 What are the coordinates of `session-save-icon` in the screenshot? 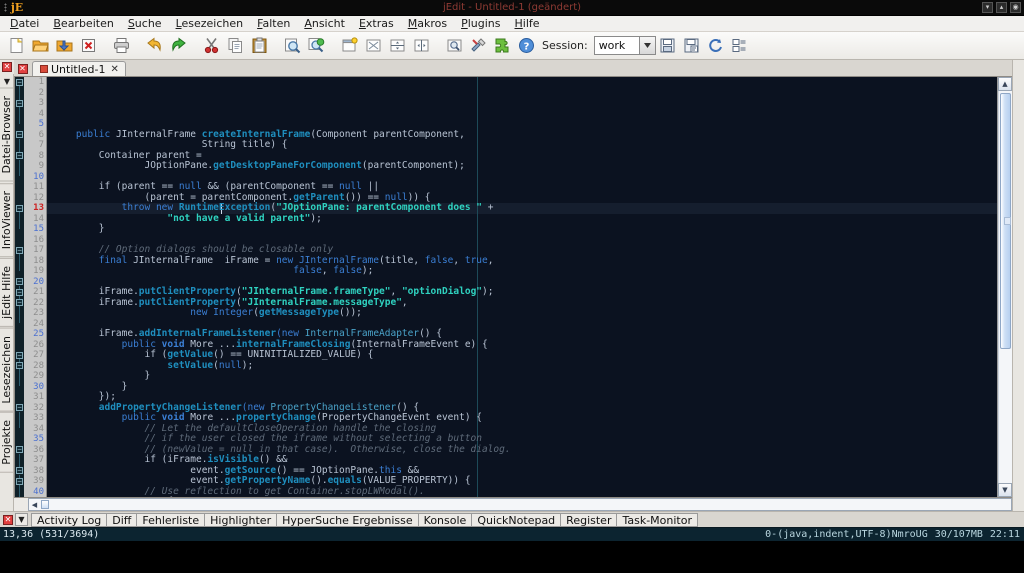 It's located at (668, 46).